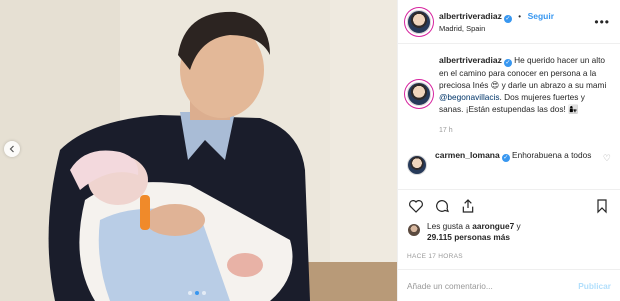  What do you see at coordinates (607, 158) in the screenshot?
I see `comment-like-icon: ♡` at bounding box center [607, 158].